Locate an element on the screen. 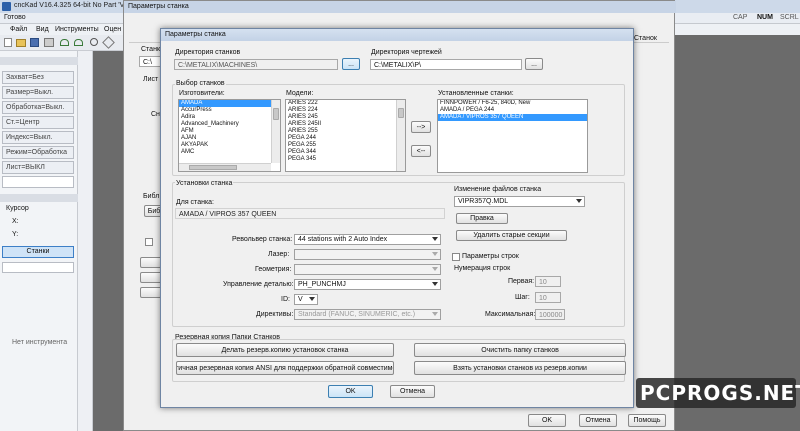 The height and width of the screenshot is (431, 800). snap-toggle: Захват=Без is located at coordinates (38, 77).